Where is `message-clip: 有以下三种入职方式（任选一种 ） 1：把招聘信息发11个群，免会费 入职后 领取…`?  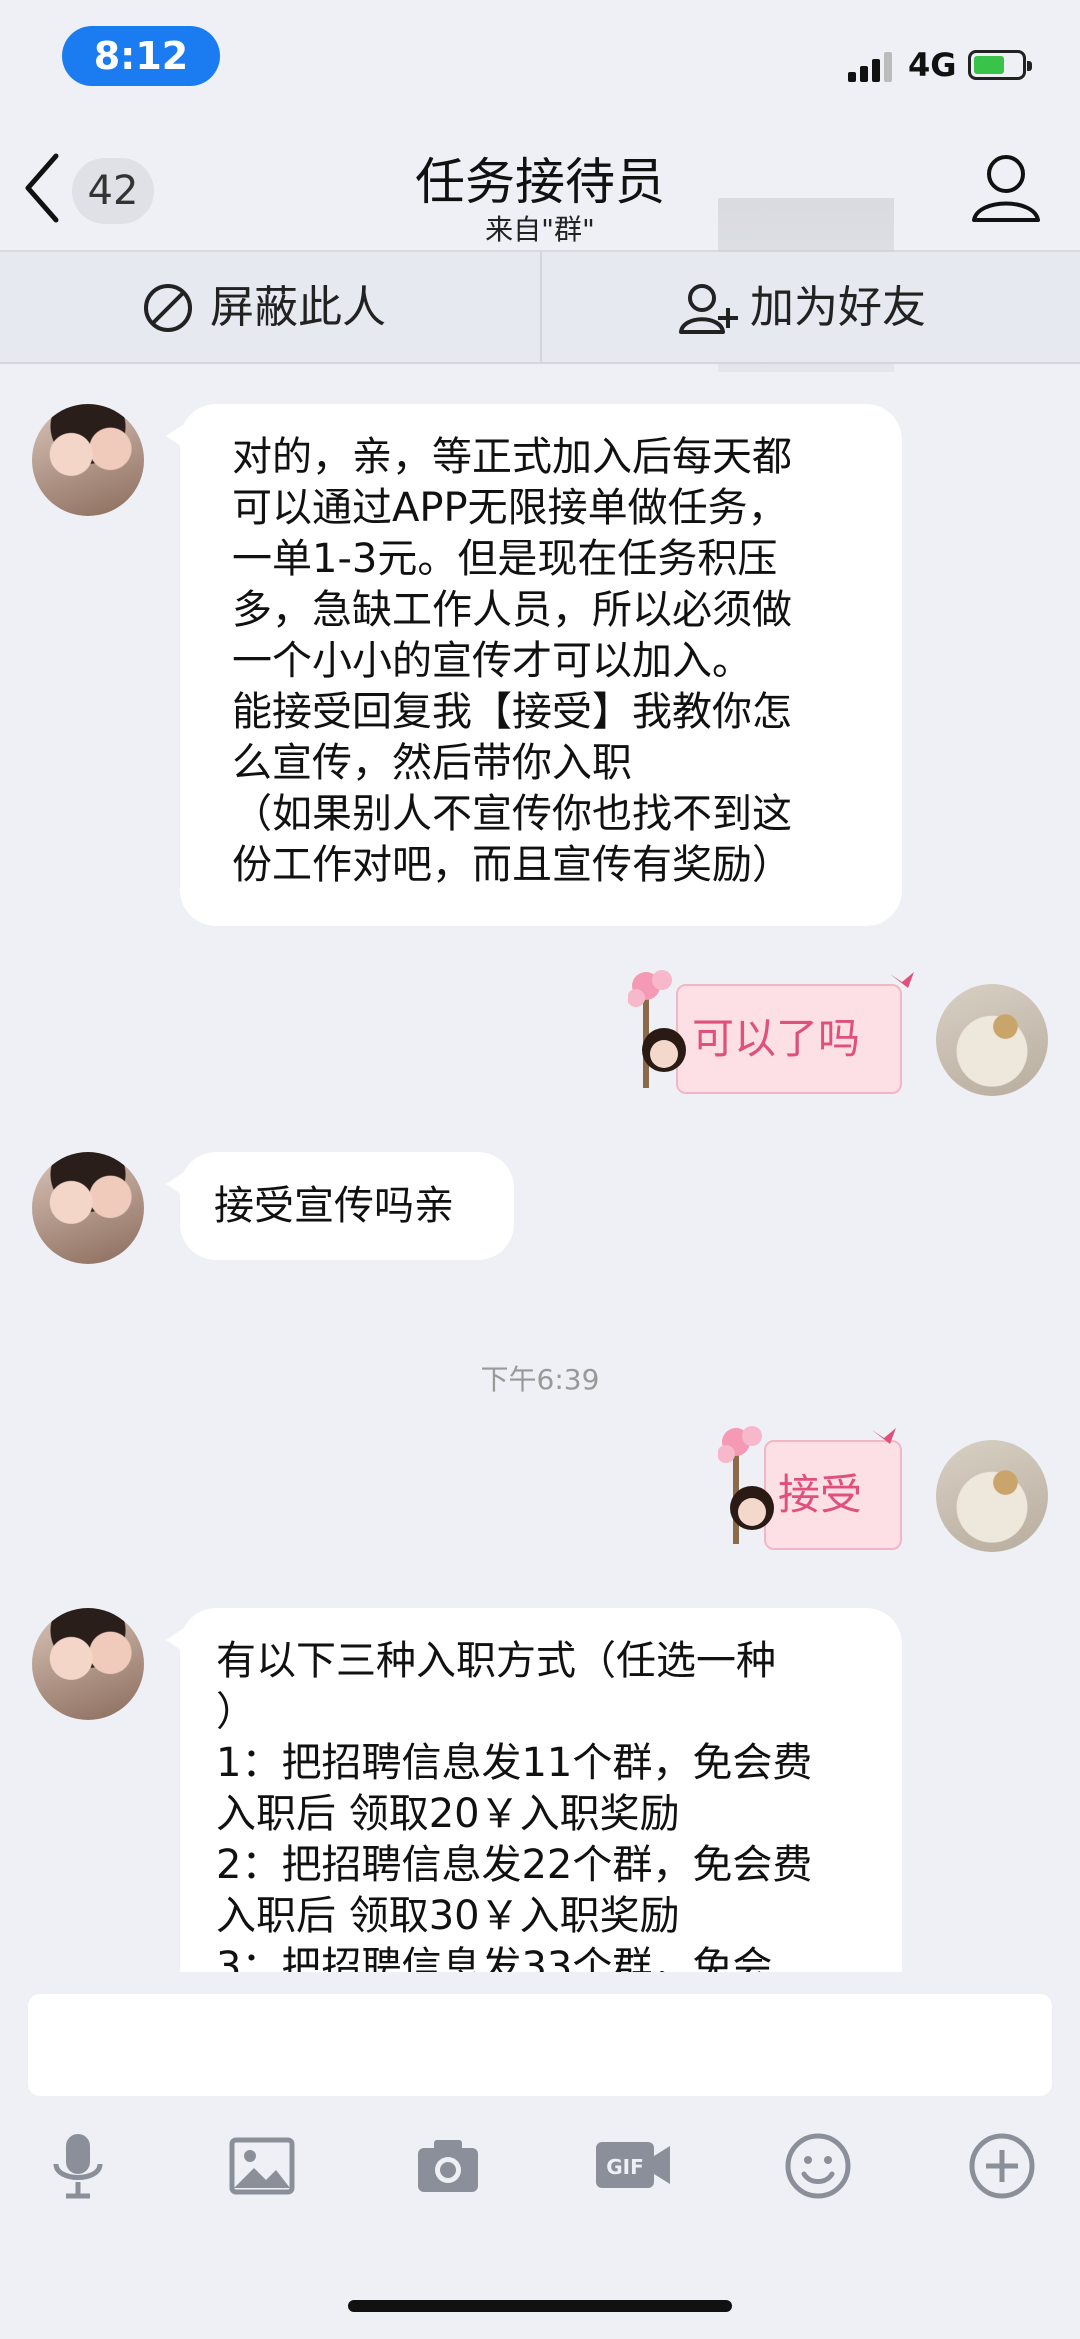
message-clip: 有以下三种入职方式（任选一种 ） 1：把招聘信息发11个群，免会费 入职后 领取… is located at coordinates (546, 1786).